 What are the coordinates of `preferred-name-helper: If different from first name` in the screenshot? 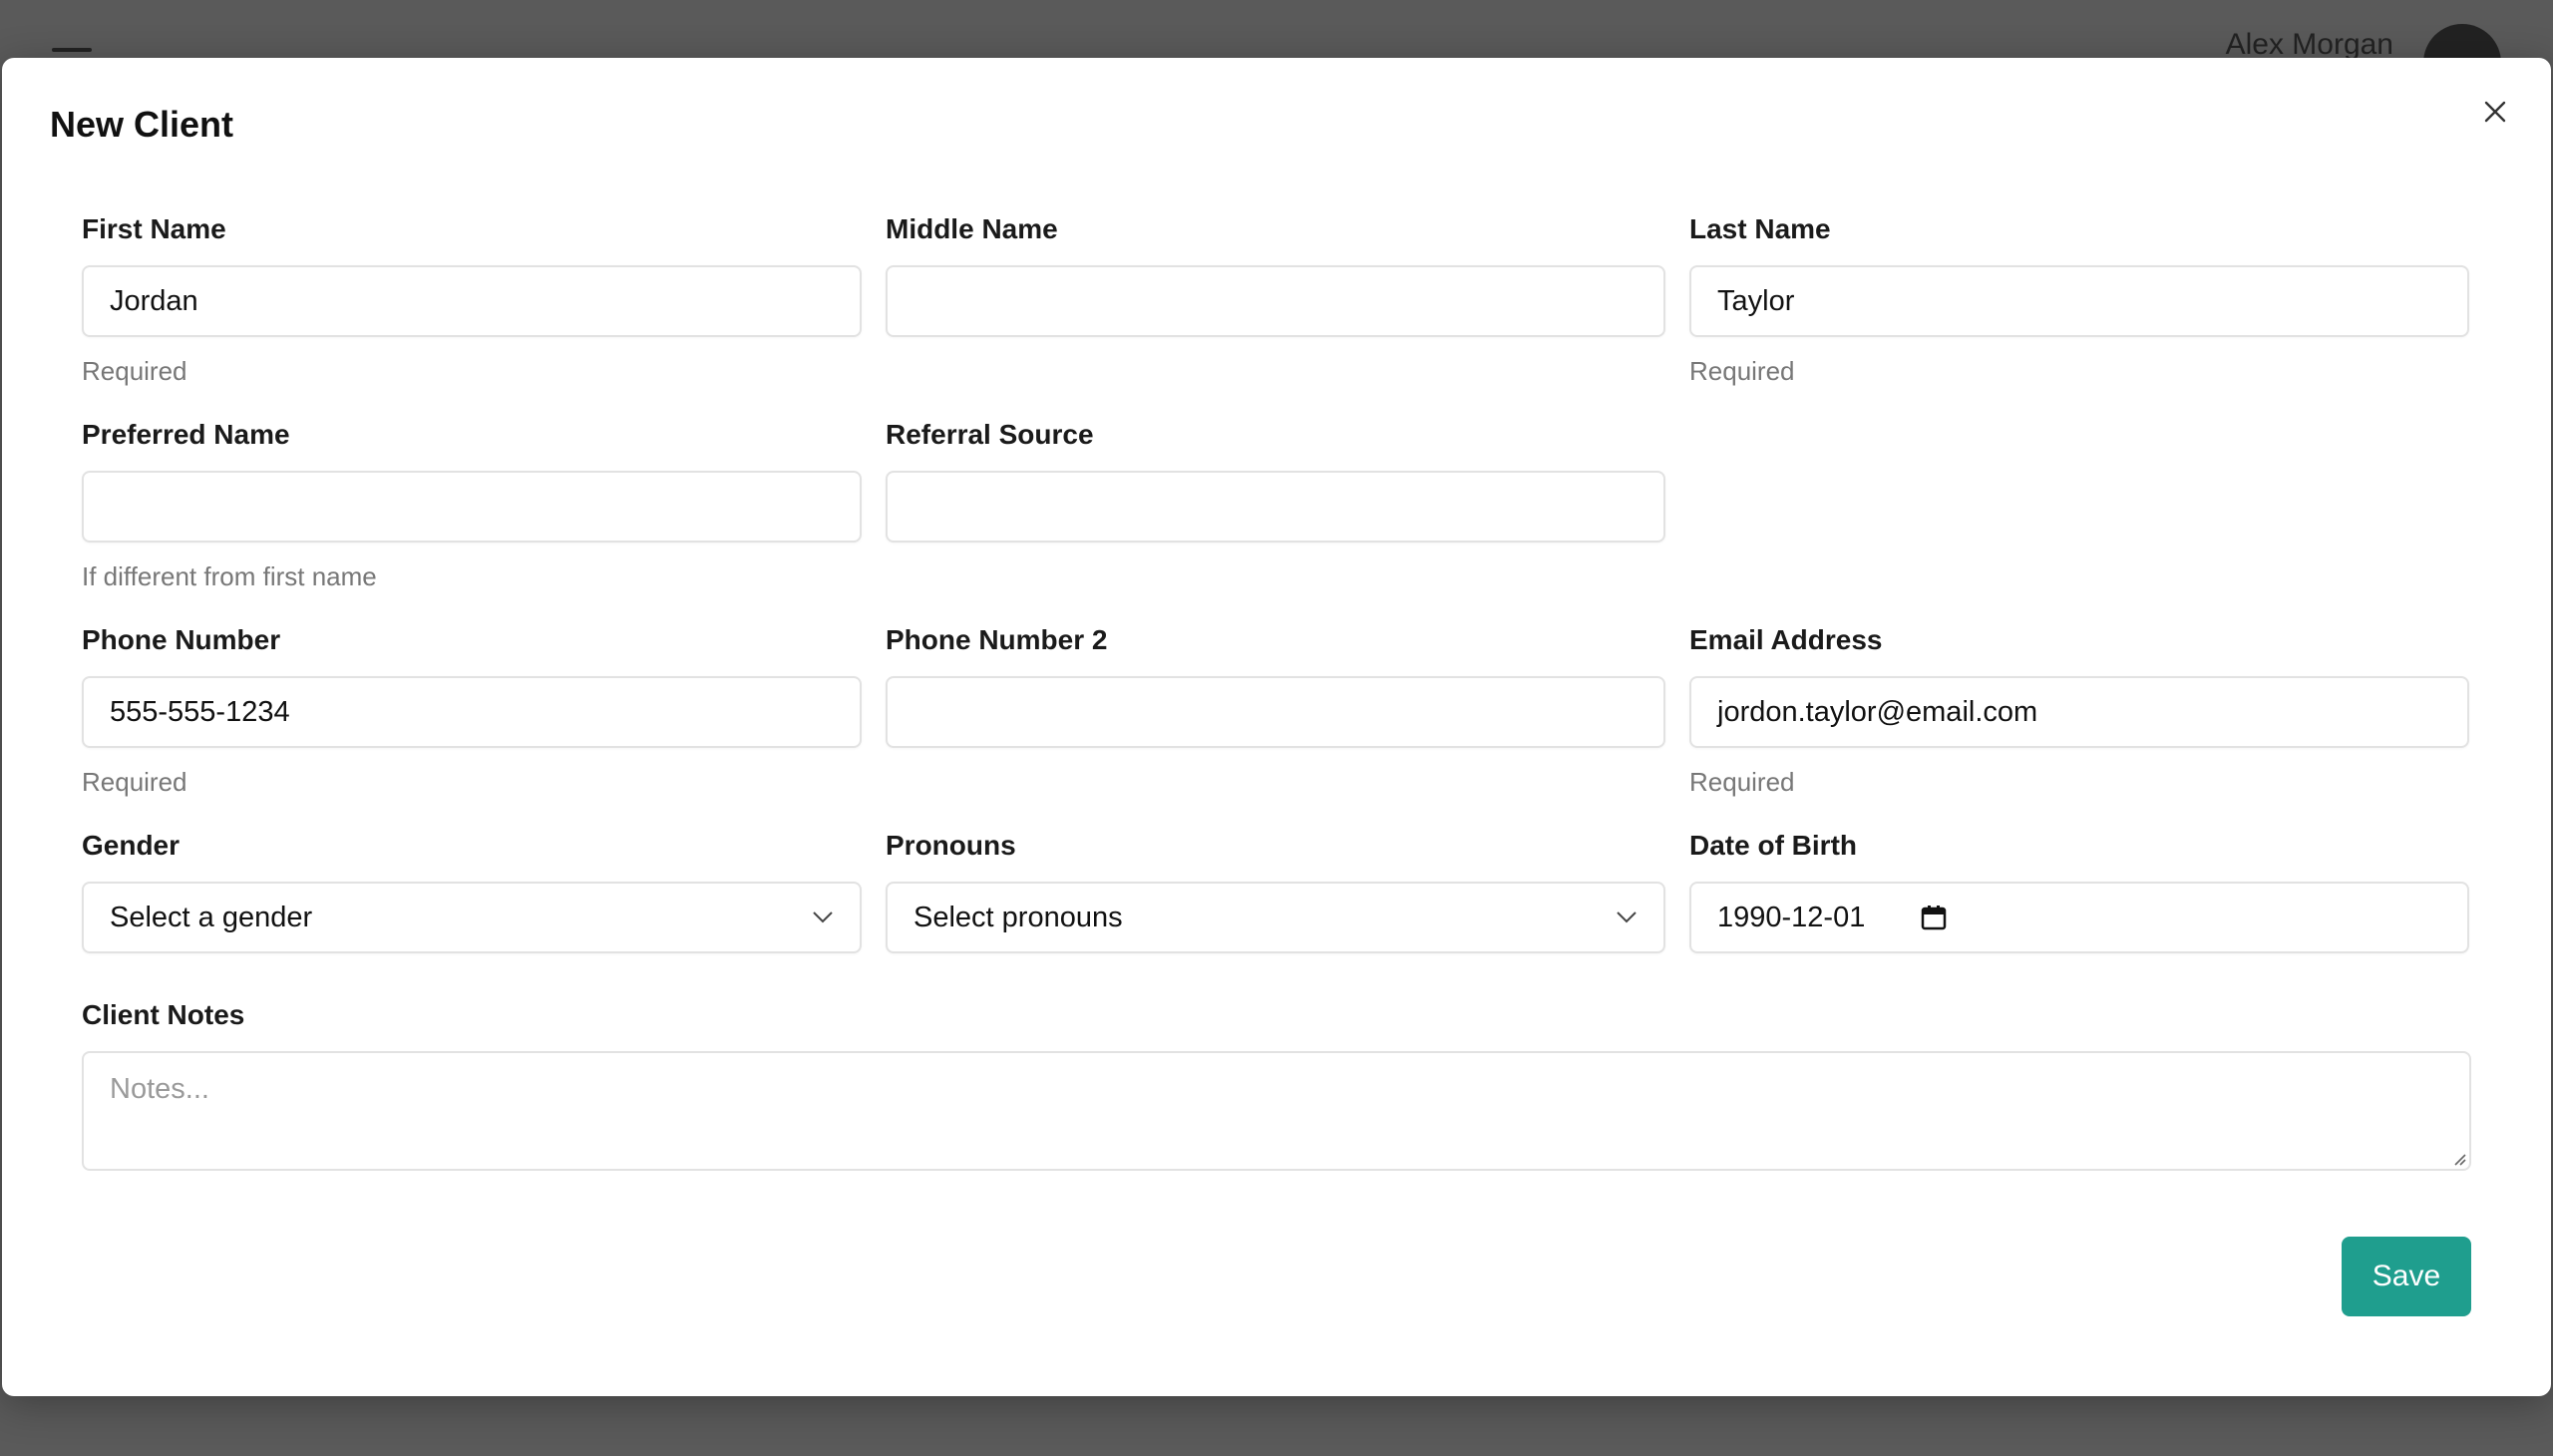 It's located at (230, 576).